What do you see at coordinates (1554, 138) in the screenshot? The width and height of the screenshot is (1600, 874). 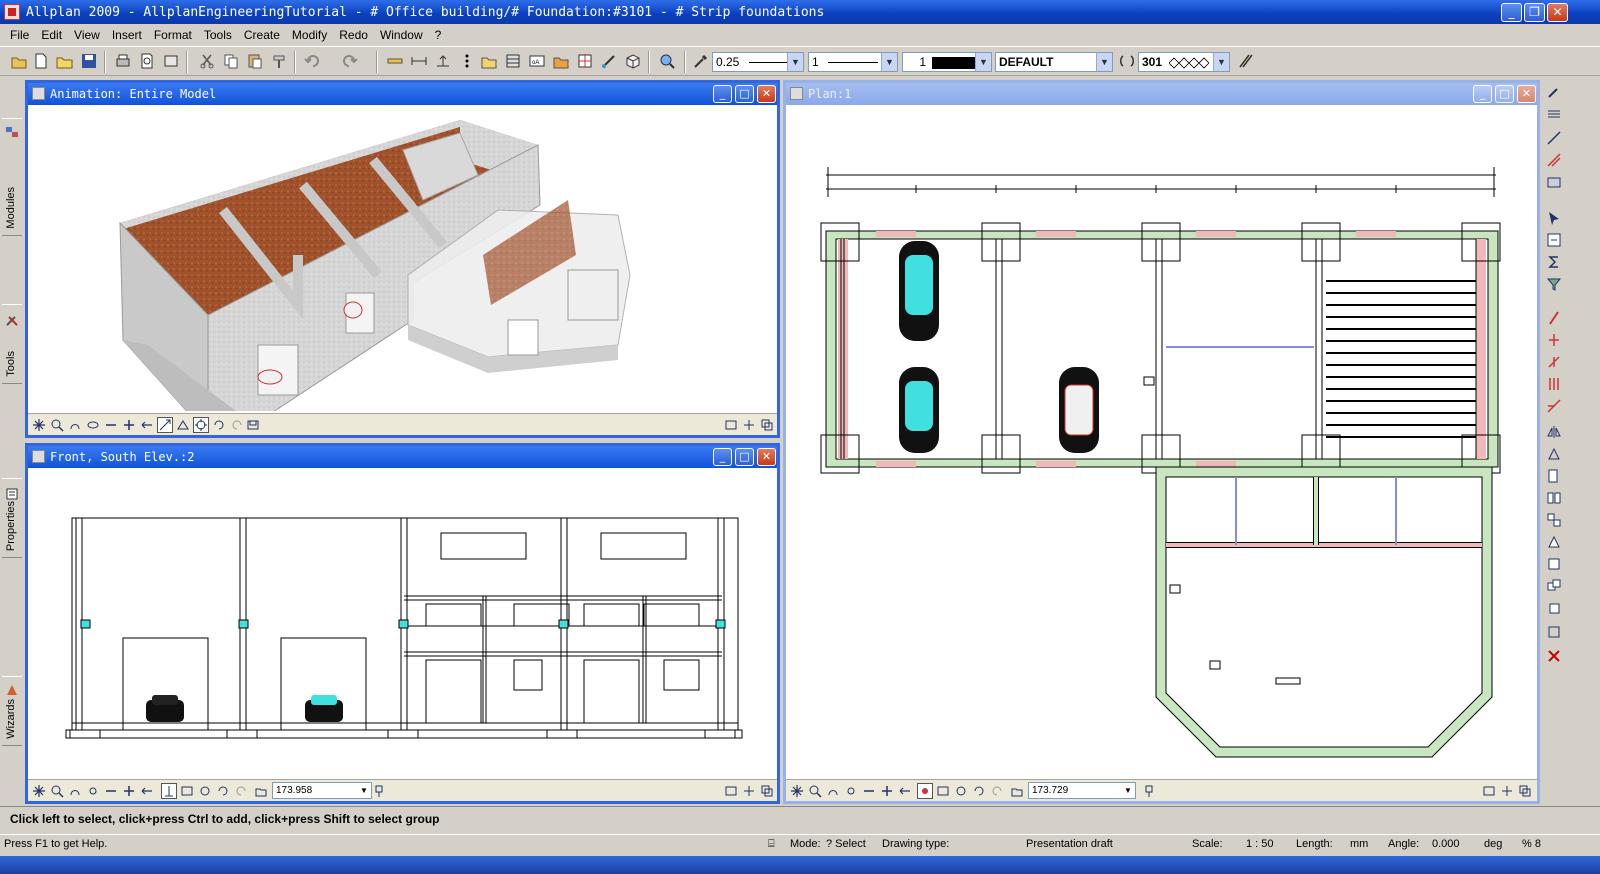 I see `line-icon` at bounding box center [1554, 138].